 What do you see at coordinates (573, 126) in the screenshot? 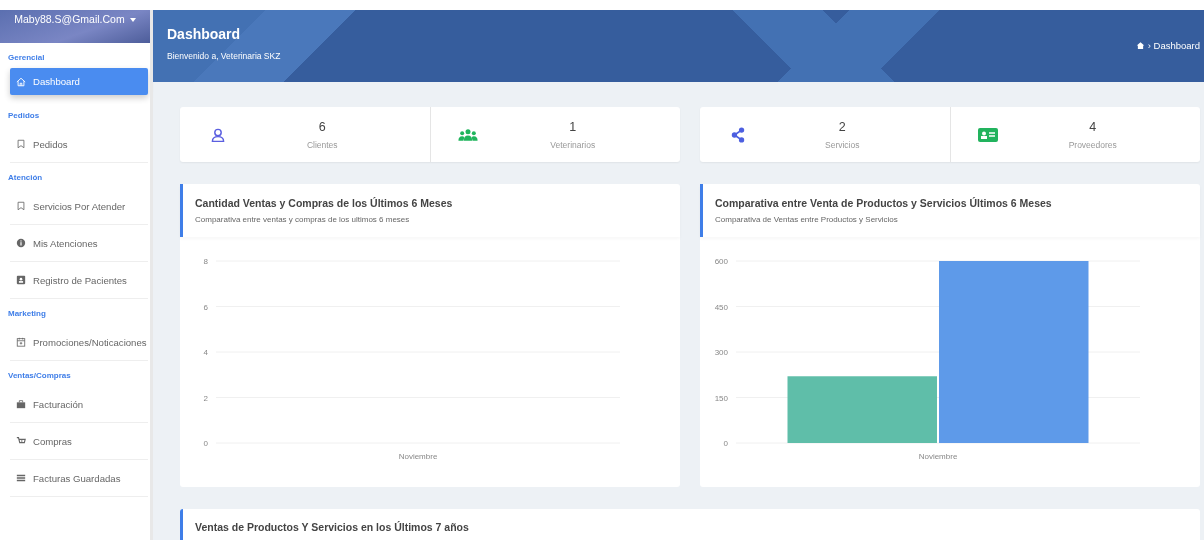
I see `stat-value: 1` at bounding box center [573, 126].